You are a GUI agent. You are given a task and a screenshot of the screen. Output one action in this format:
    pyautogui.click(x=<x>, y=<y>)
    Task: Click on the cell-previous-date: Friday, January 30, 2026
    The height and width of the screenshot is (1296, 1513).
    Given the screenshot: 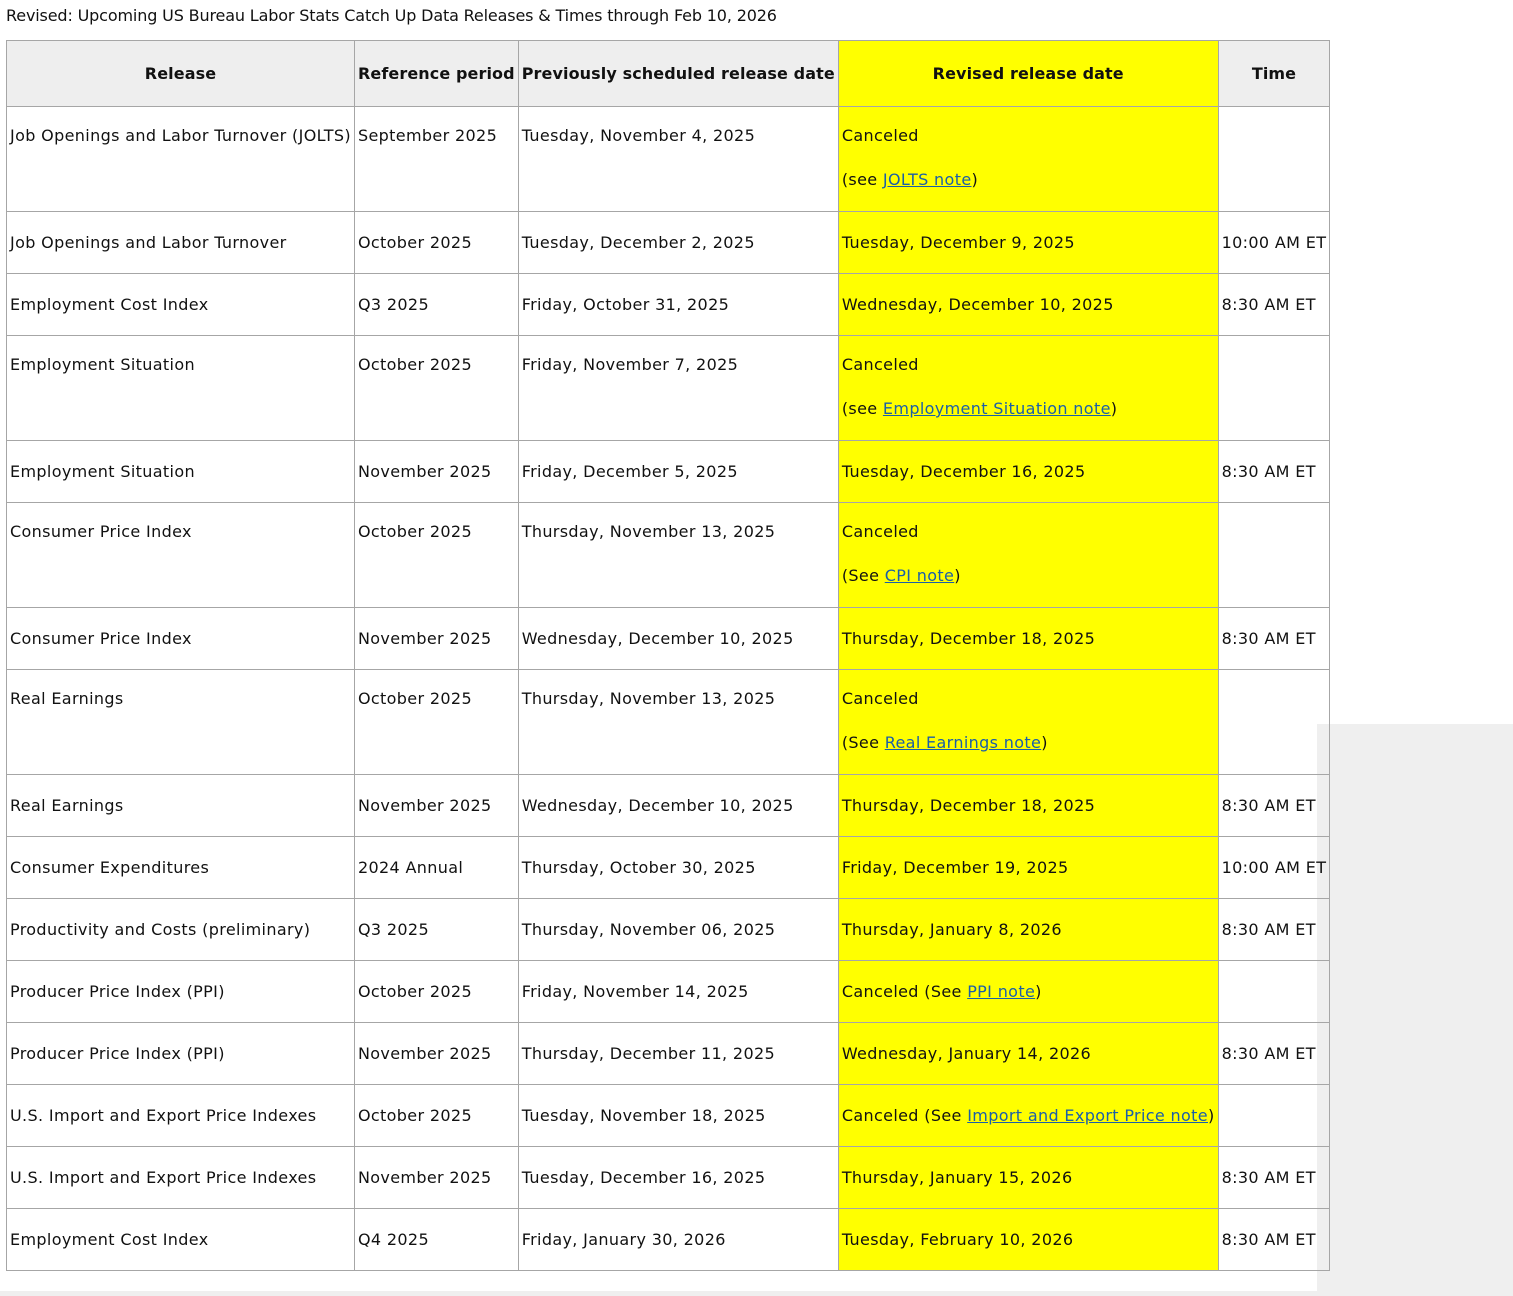 What is the action you would take?
    pyautogui.click(x=678, y=1239)
    